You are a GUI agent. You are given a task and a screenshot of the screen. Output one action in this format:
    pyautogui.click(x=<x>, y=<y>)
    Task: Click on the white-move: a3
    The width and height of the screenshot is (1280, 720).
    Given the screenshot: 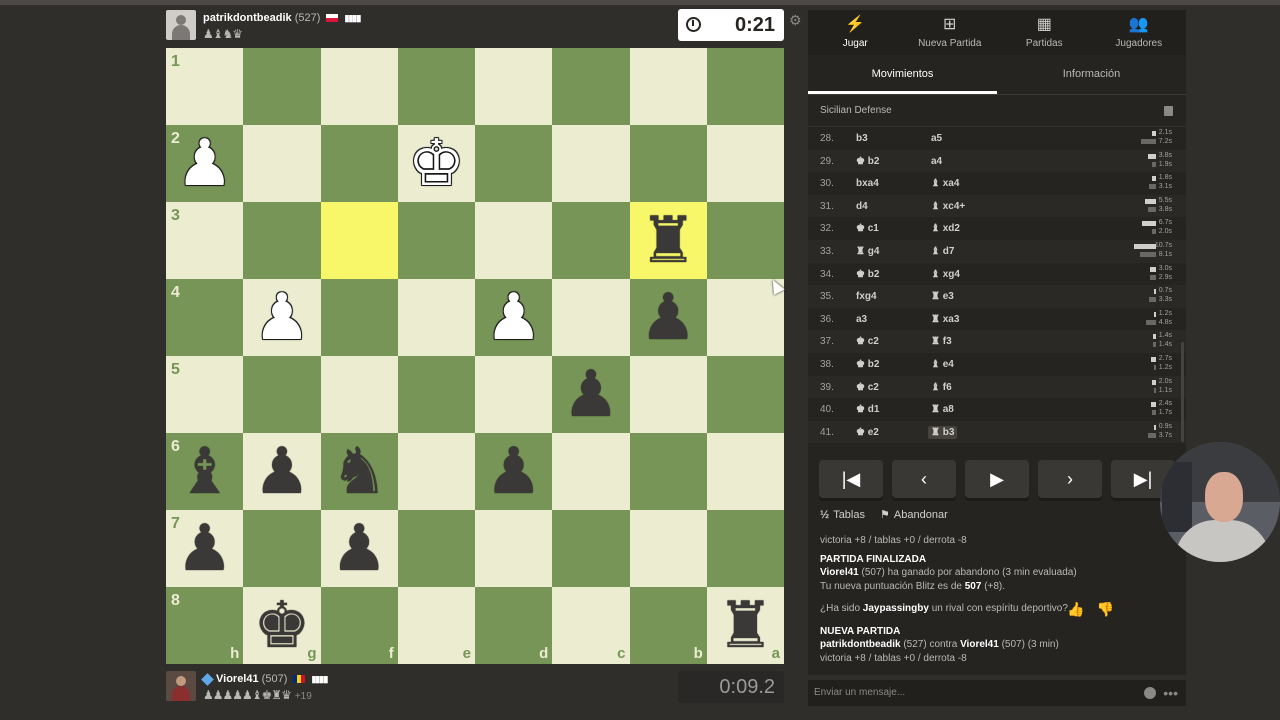 What is the action you would take?
    pyautogui.click(x=861, y=319)
    